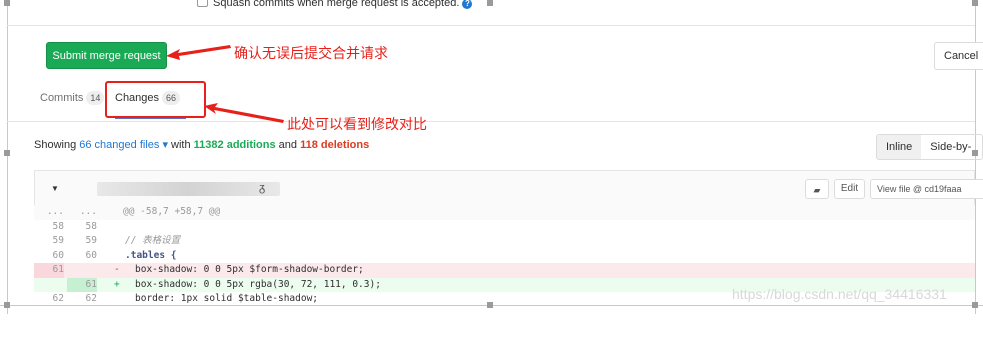 This screenshot has width=983, height=350. I want to click on diff-line: 58 58, so click(504, 227).